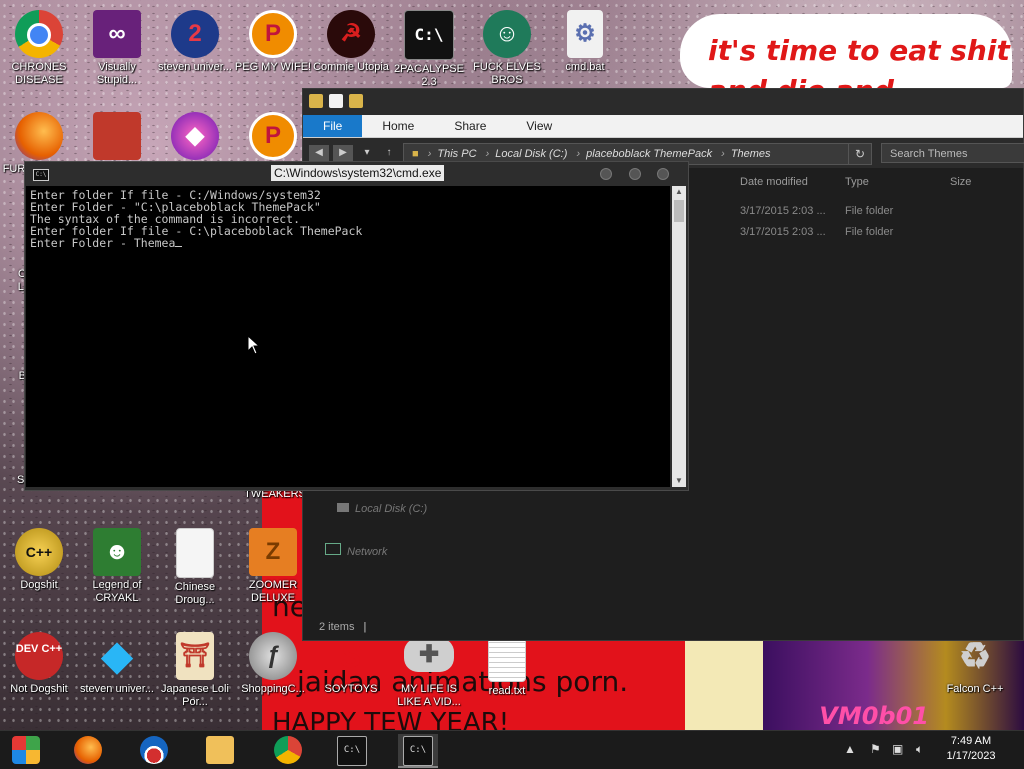  I want to click on volume-icon: 🔈︎, so click(919, 749).